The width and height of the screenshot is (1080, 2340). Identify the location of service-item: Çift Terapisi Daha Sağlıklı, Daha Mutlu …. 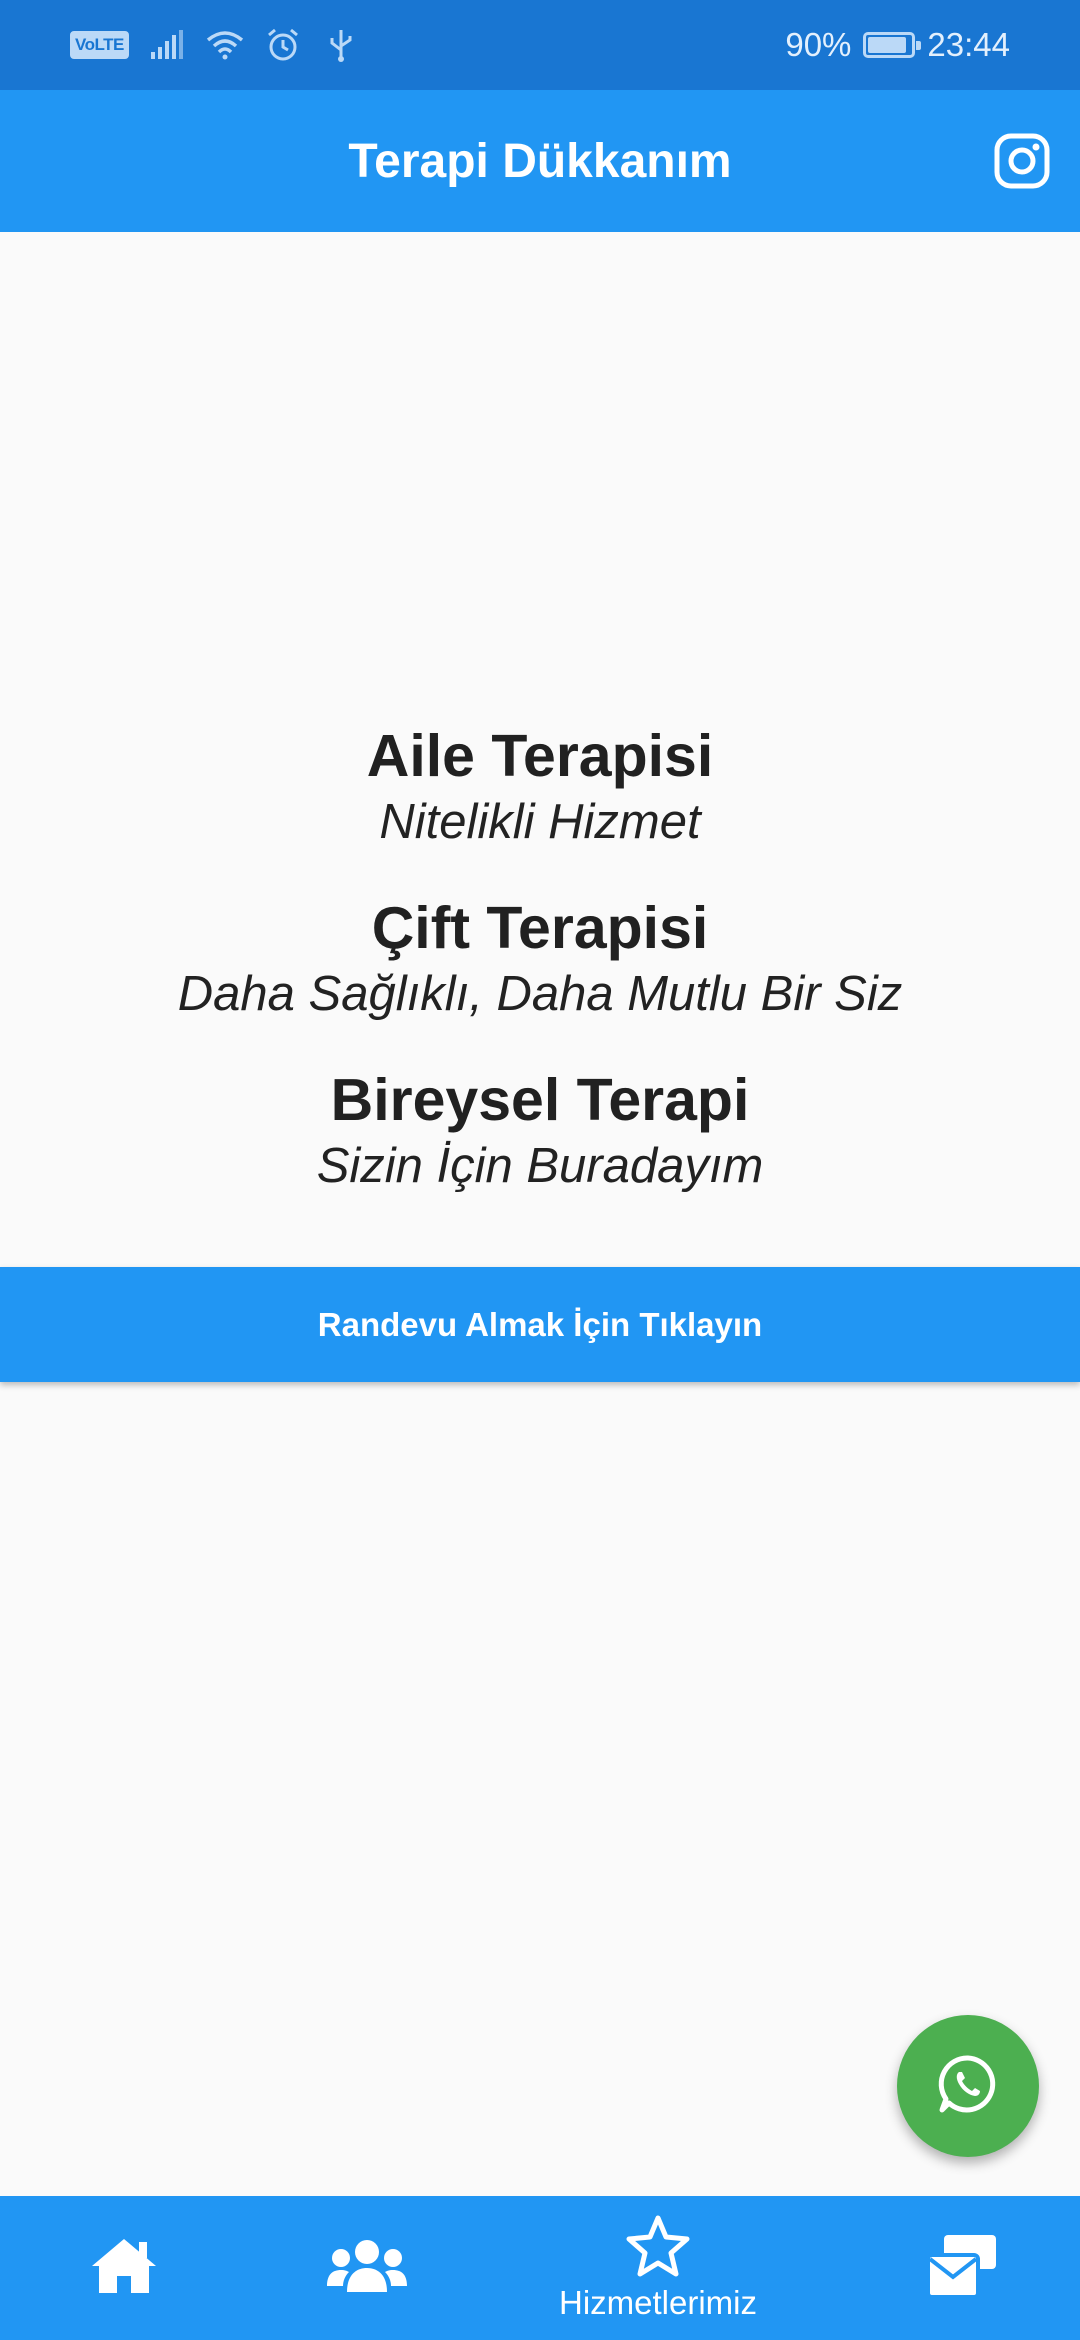
(540, 958).